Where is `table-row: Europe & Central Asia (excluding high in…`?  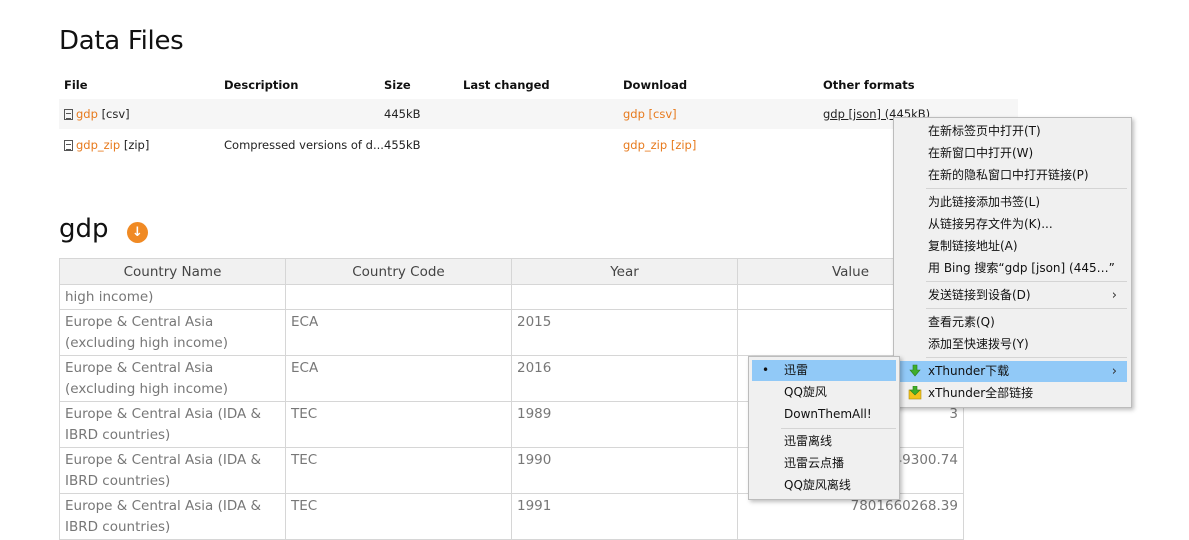 table-row: Europe & Central Asia (excluding high in… is located at coordinates (511, 332).